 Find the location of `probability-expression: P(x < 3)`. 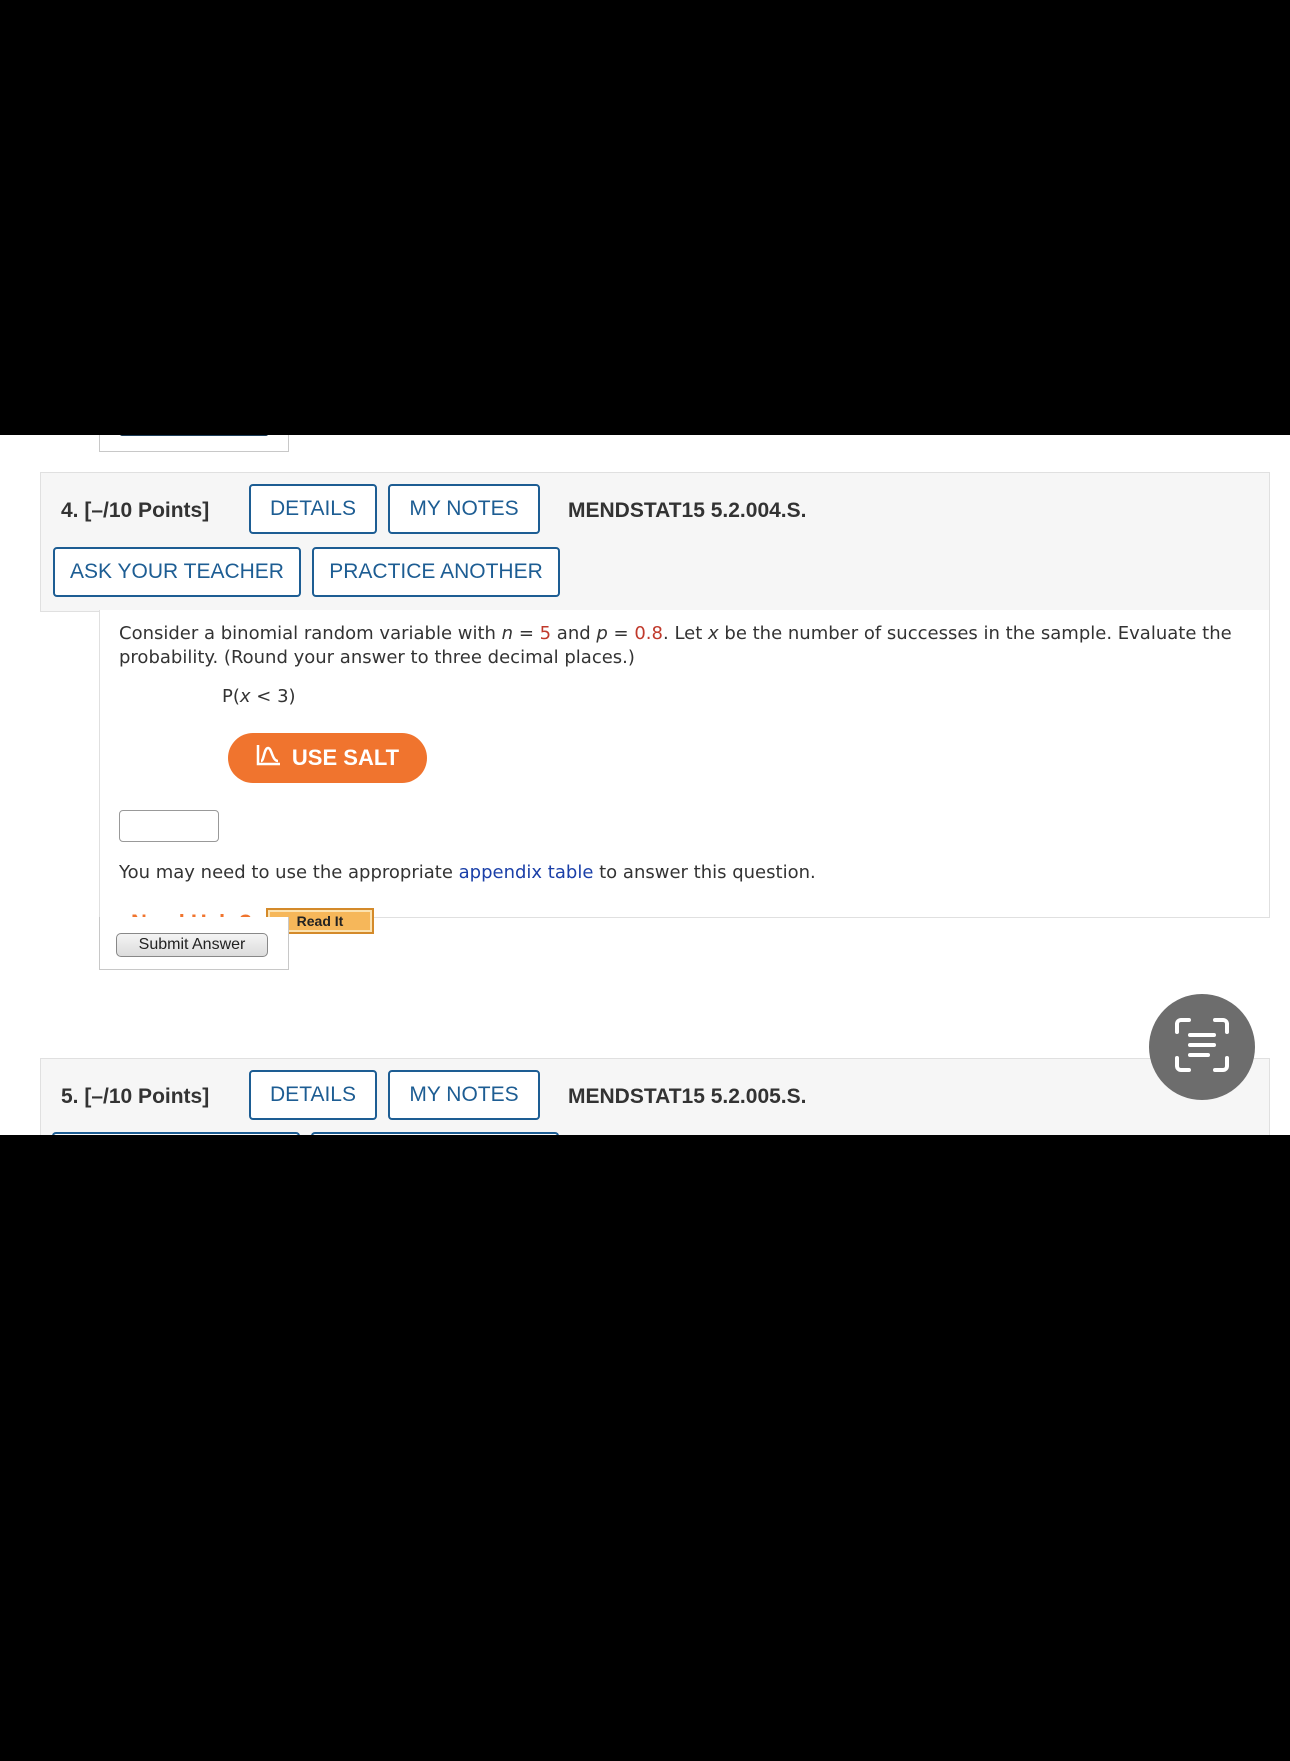

probability-expression: P(x < 3) is located at coordinates (259, 696).